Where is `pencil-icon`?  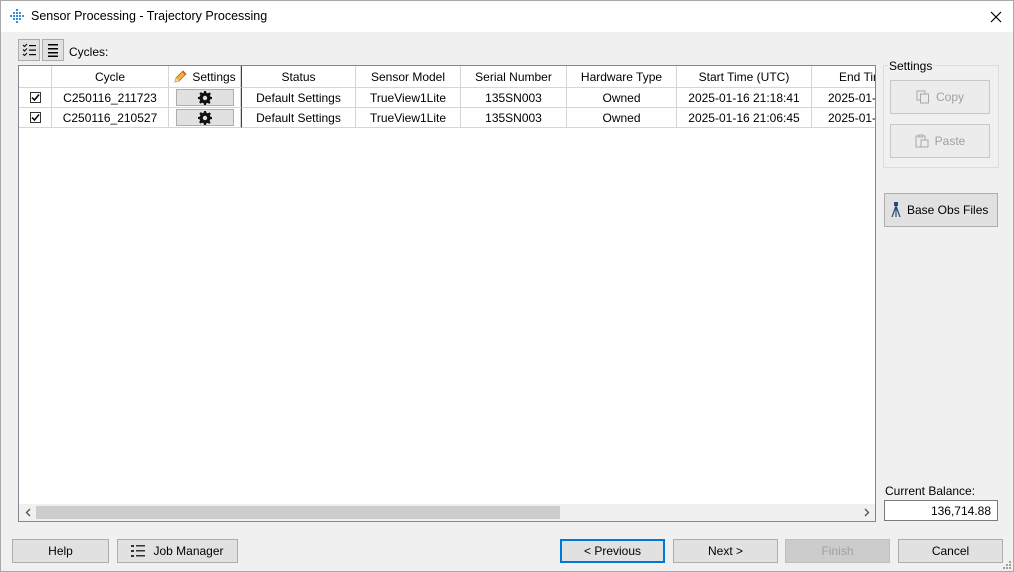 pencil-icon is located at coordinates (180, 76).